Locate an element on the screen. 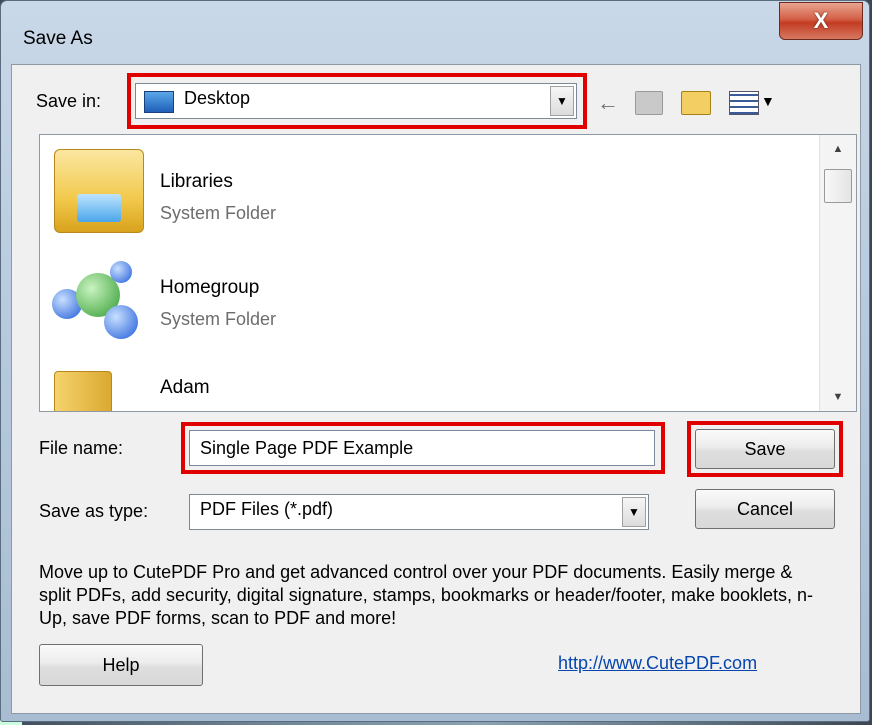 The height and width of the screenshot is (725, 872). help-button: Help is located at coordinates (121, 665).